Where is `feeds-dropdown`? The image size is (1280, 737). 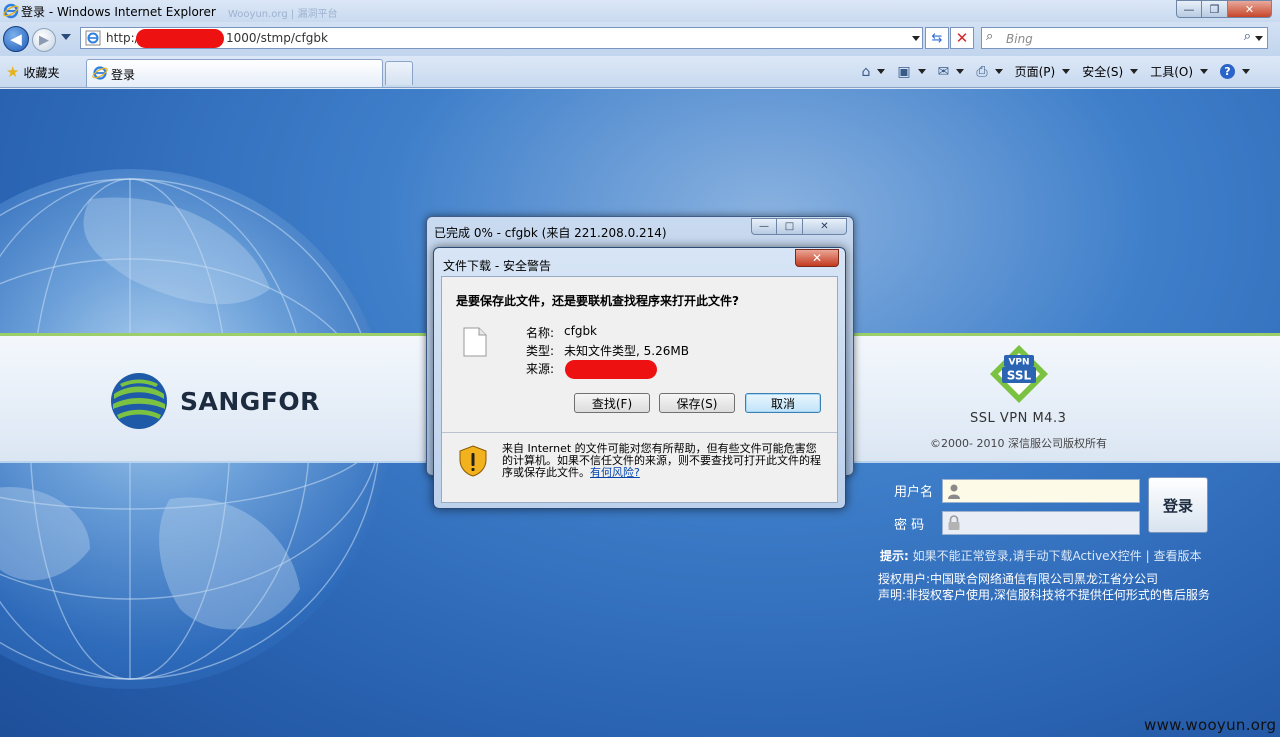 feeds-dropdown is located at coordinates (921, 71).